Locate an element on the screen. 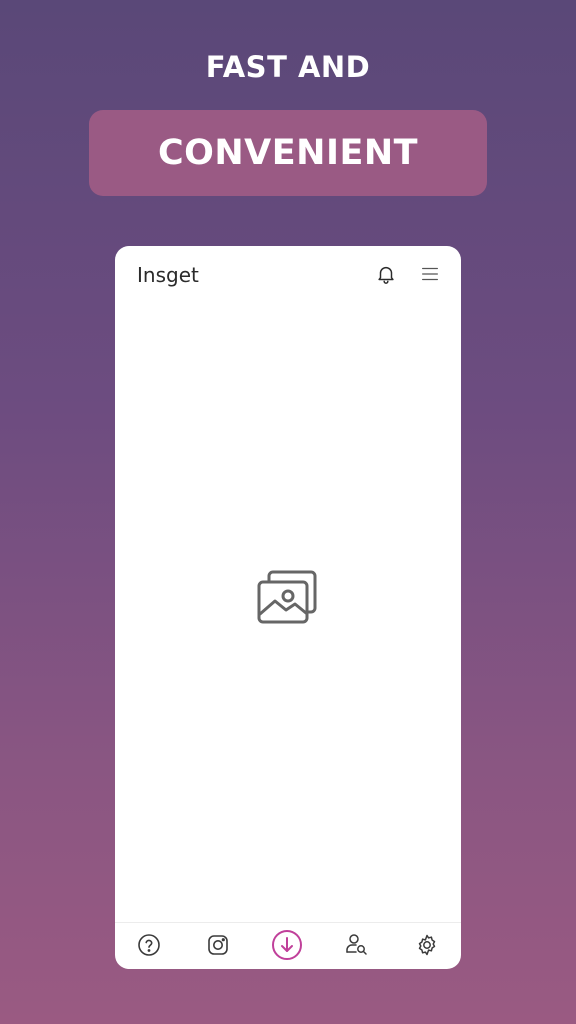 This screenshot has width=576, height=1024. promo-headline-line2: CONVENIENT is located at coordinates (288, 153).